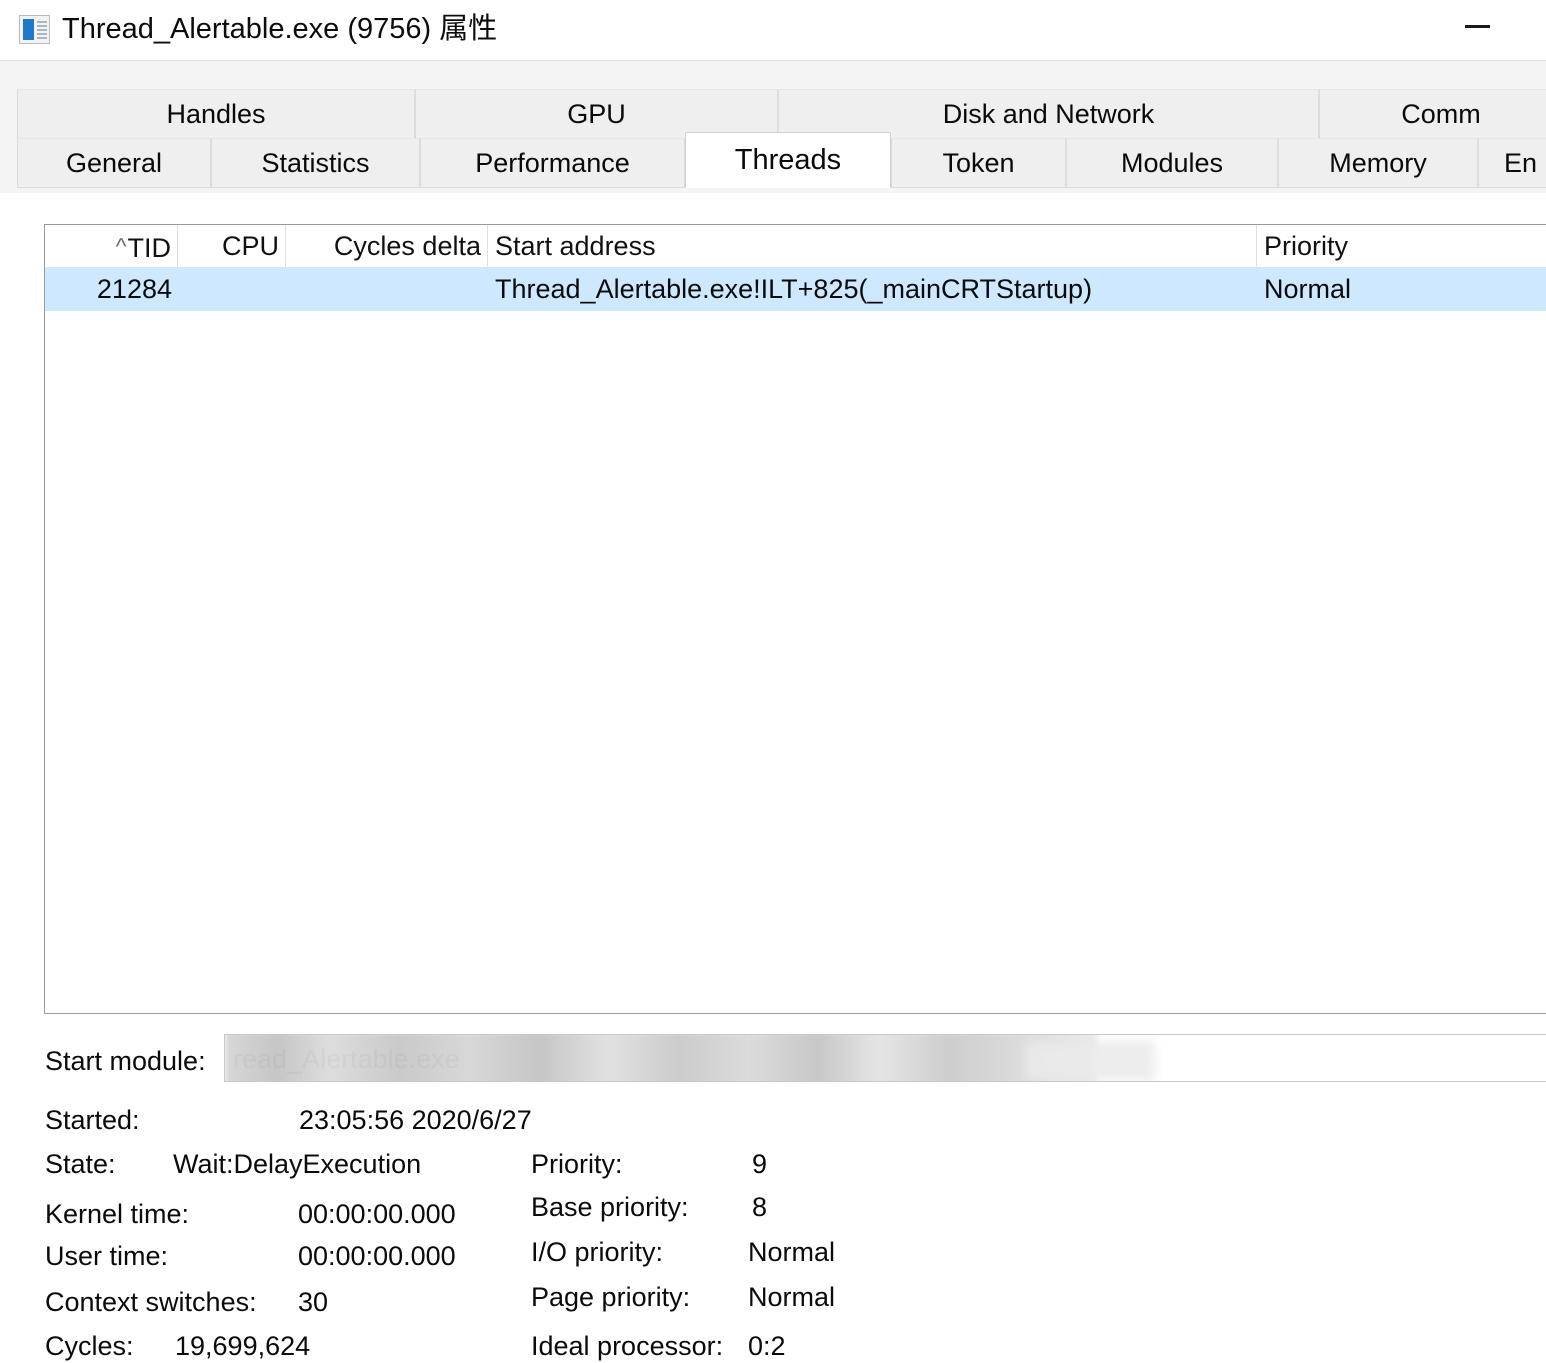 The image size is (1546, 1363). Describe the element at coordinates (121, 246) in the screenshot. I see `sort-ascending-icon: ^` at that location.